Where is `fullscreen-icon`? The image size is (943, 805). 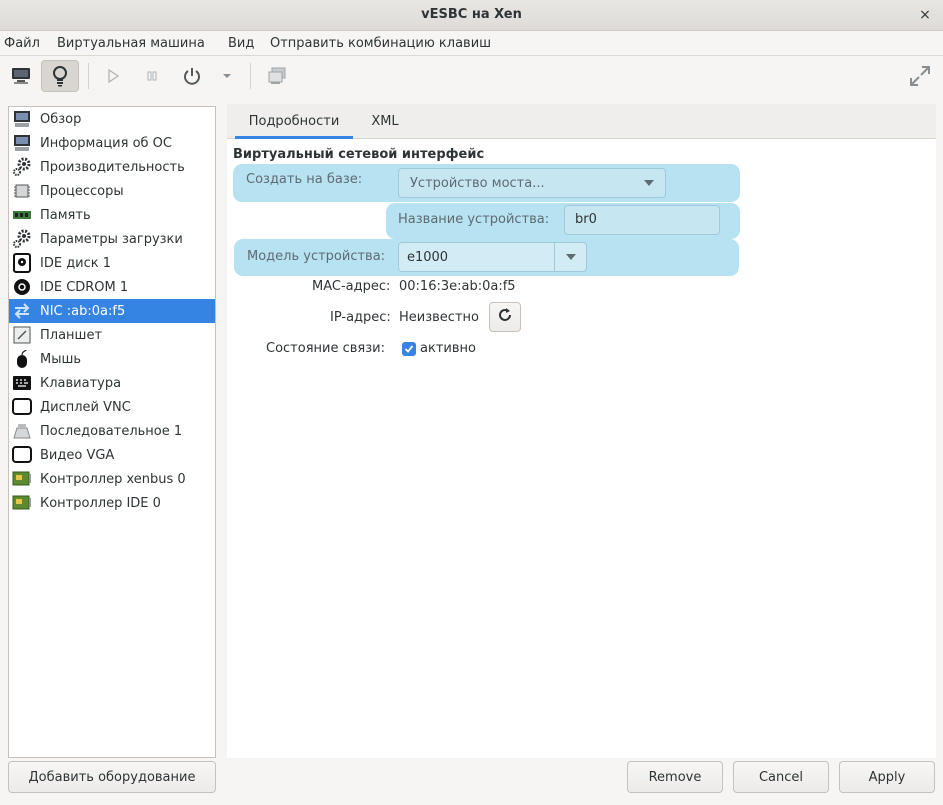
fullscreen-icon is located at coordinates (920, 76).